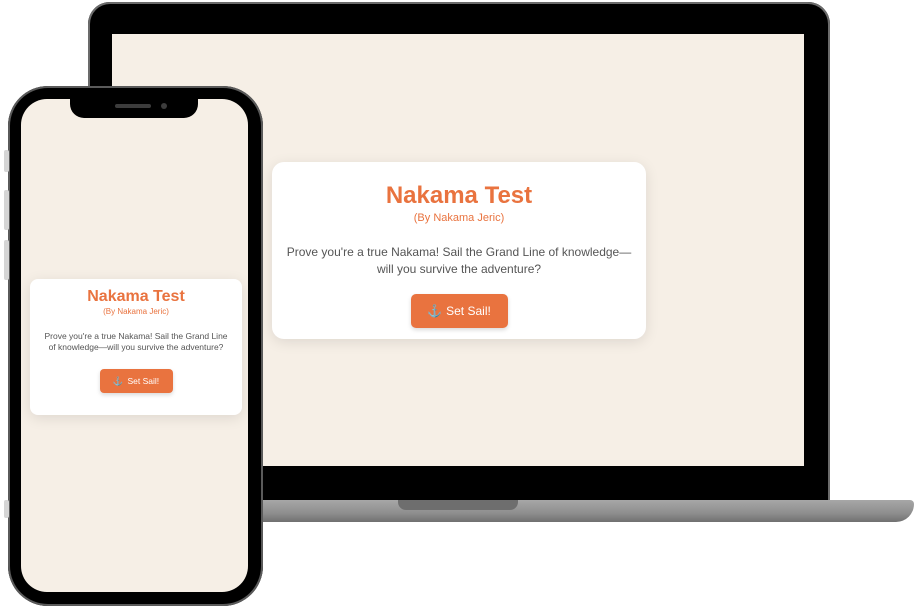 The image size is (916, 607). What do you see at coordinates (164, 106) in the screenshot?
I see `camera-icon` at bounding box center [164, 106].